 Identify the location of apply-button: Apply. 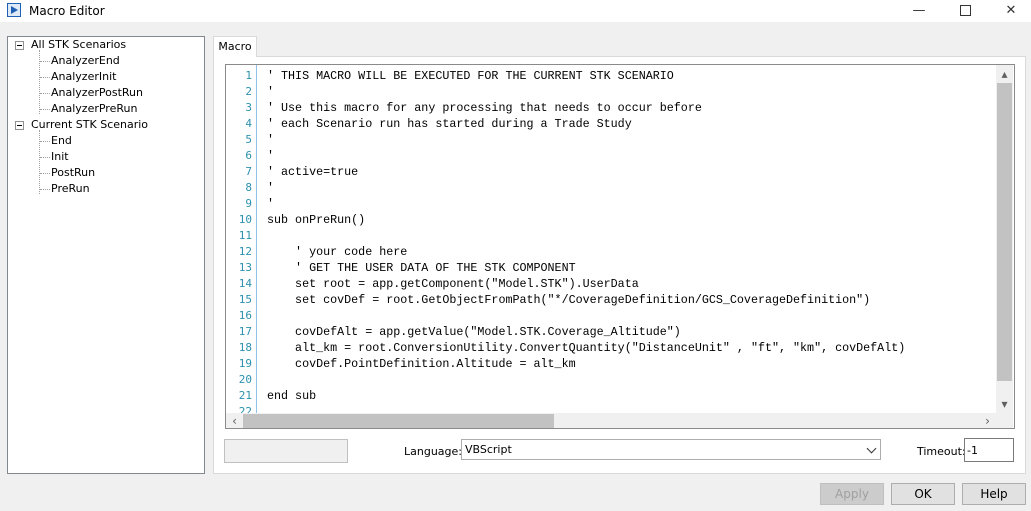
(852, 494).